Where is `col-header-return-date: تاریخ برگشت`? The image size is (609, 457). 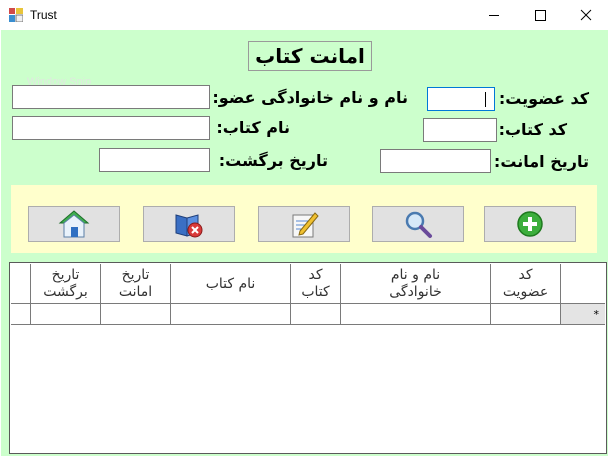
col-header-return-date: تاریخ برگشت is located at coordinates (66, 284).